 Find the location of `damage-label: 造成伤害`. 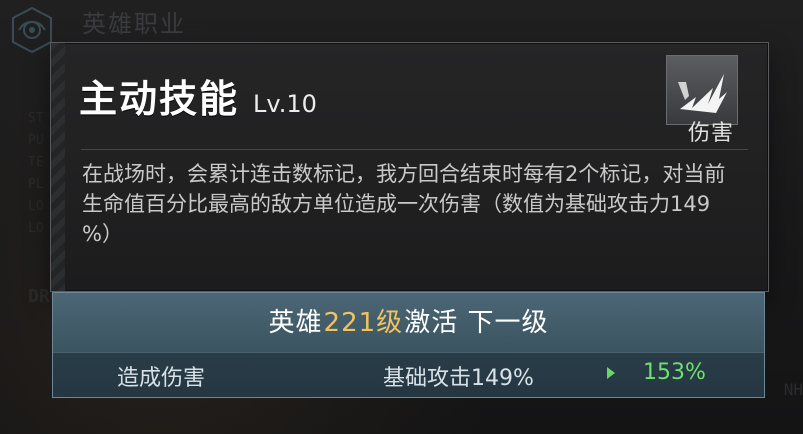

damage-label: 造成伤害 is located at coordinates (161, 378).